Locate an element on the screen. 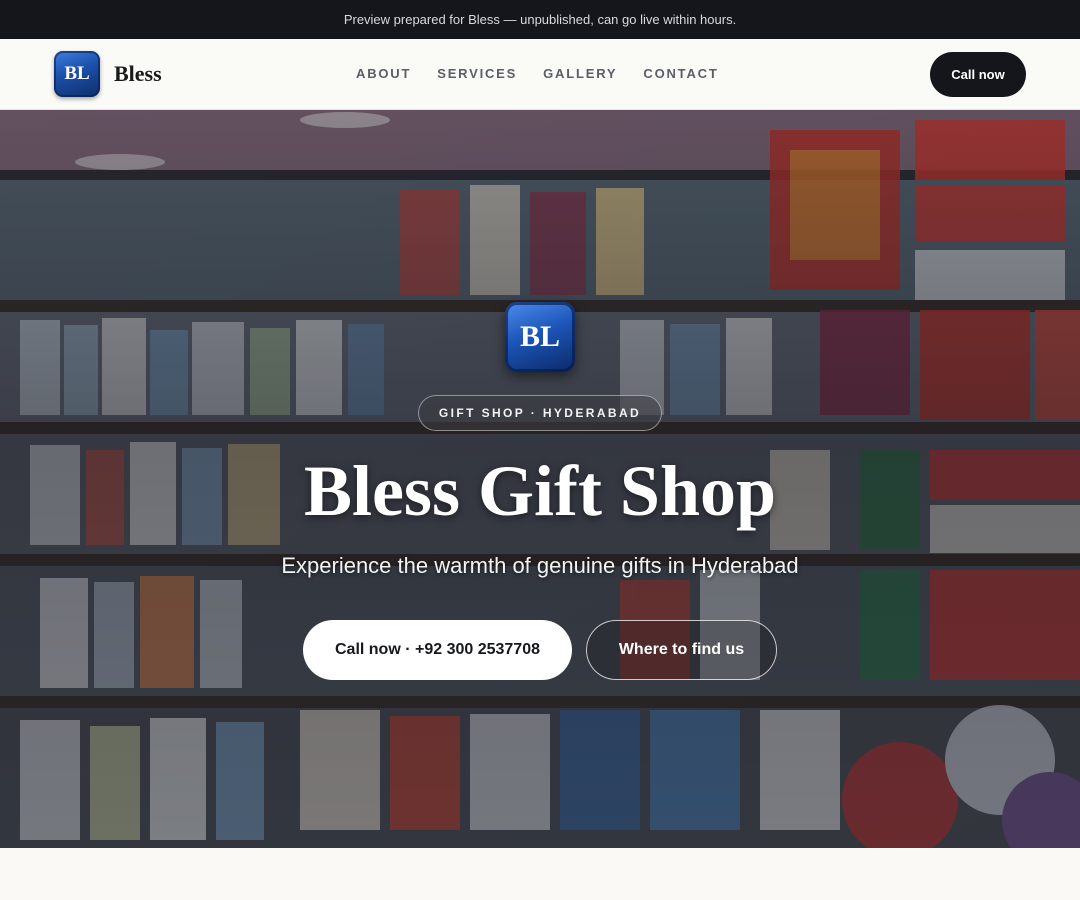 The height and width of the screenshot is (900, 1080). header-call-button: Call now is located at coordinates (978, 74).